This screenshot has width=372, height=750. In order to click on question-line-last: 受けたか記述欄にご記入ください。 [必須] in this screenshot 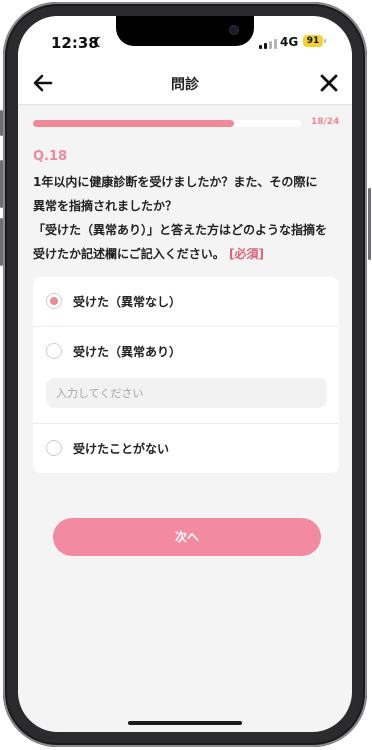, I will do `click(186, 254)`.